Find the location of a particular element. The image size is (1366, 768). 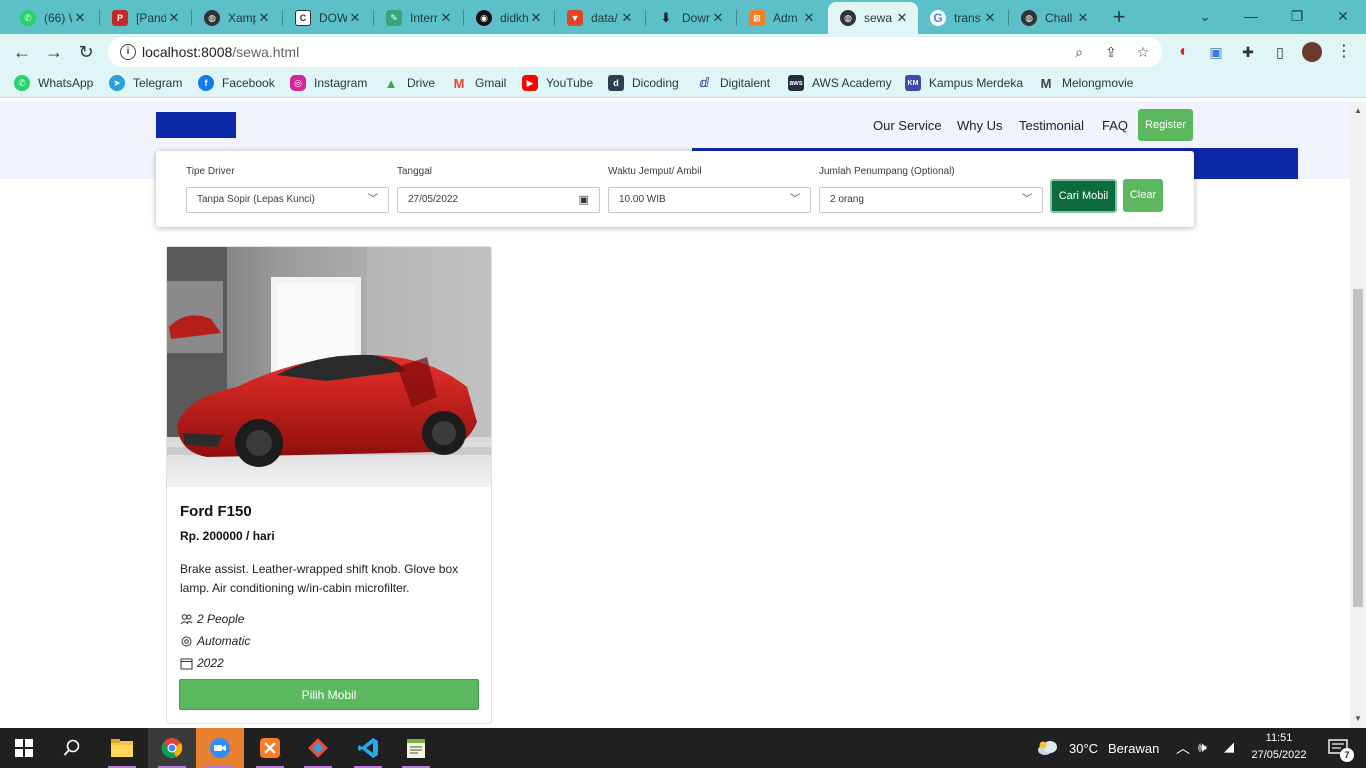

avatar is located at coordinates (1312, 52).